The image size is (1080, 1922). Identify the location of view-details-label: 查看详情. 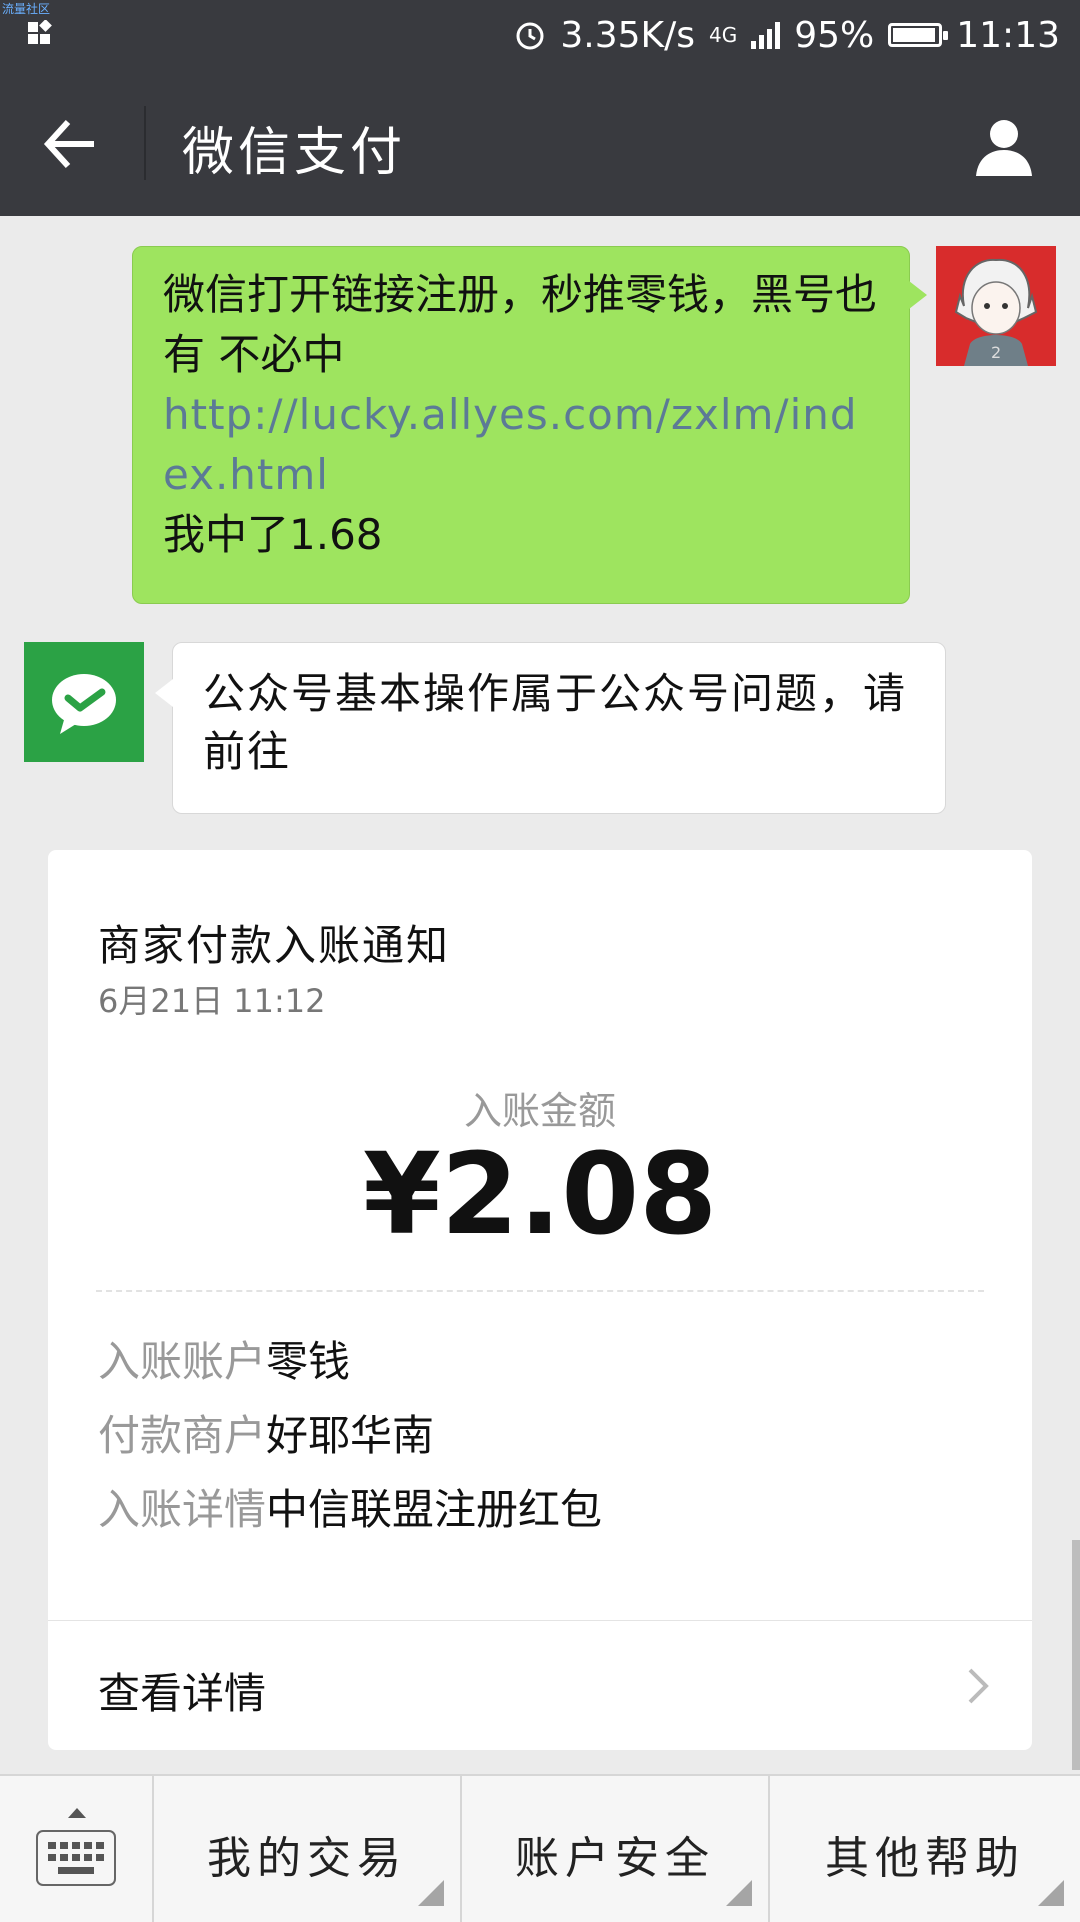
(182, 1693).